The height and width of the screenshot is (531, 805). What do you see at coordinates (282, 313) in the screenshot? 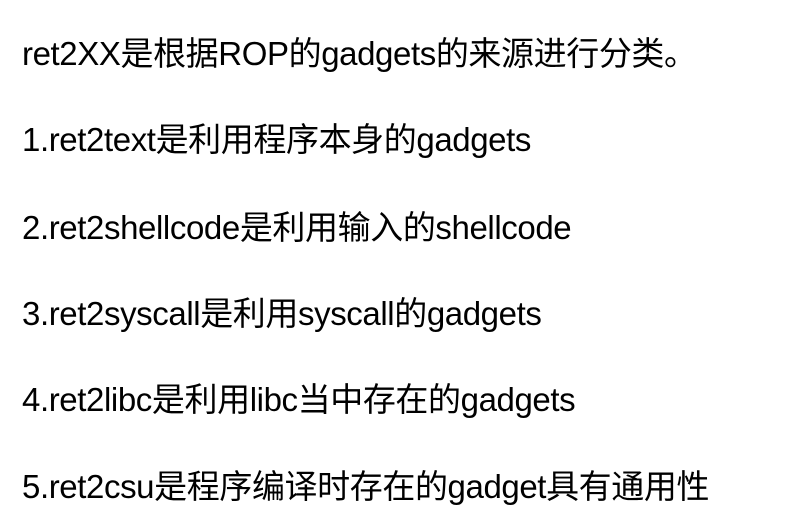
I see `list-item-ret2syscall: 3.ret2syscall是利用syscall的gadgets` at bounding box center [282, 313].